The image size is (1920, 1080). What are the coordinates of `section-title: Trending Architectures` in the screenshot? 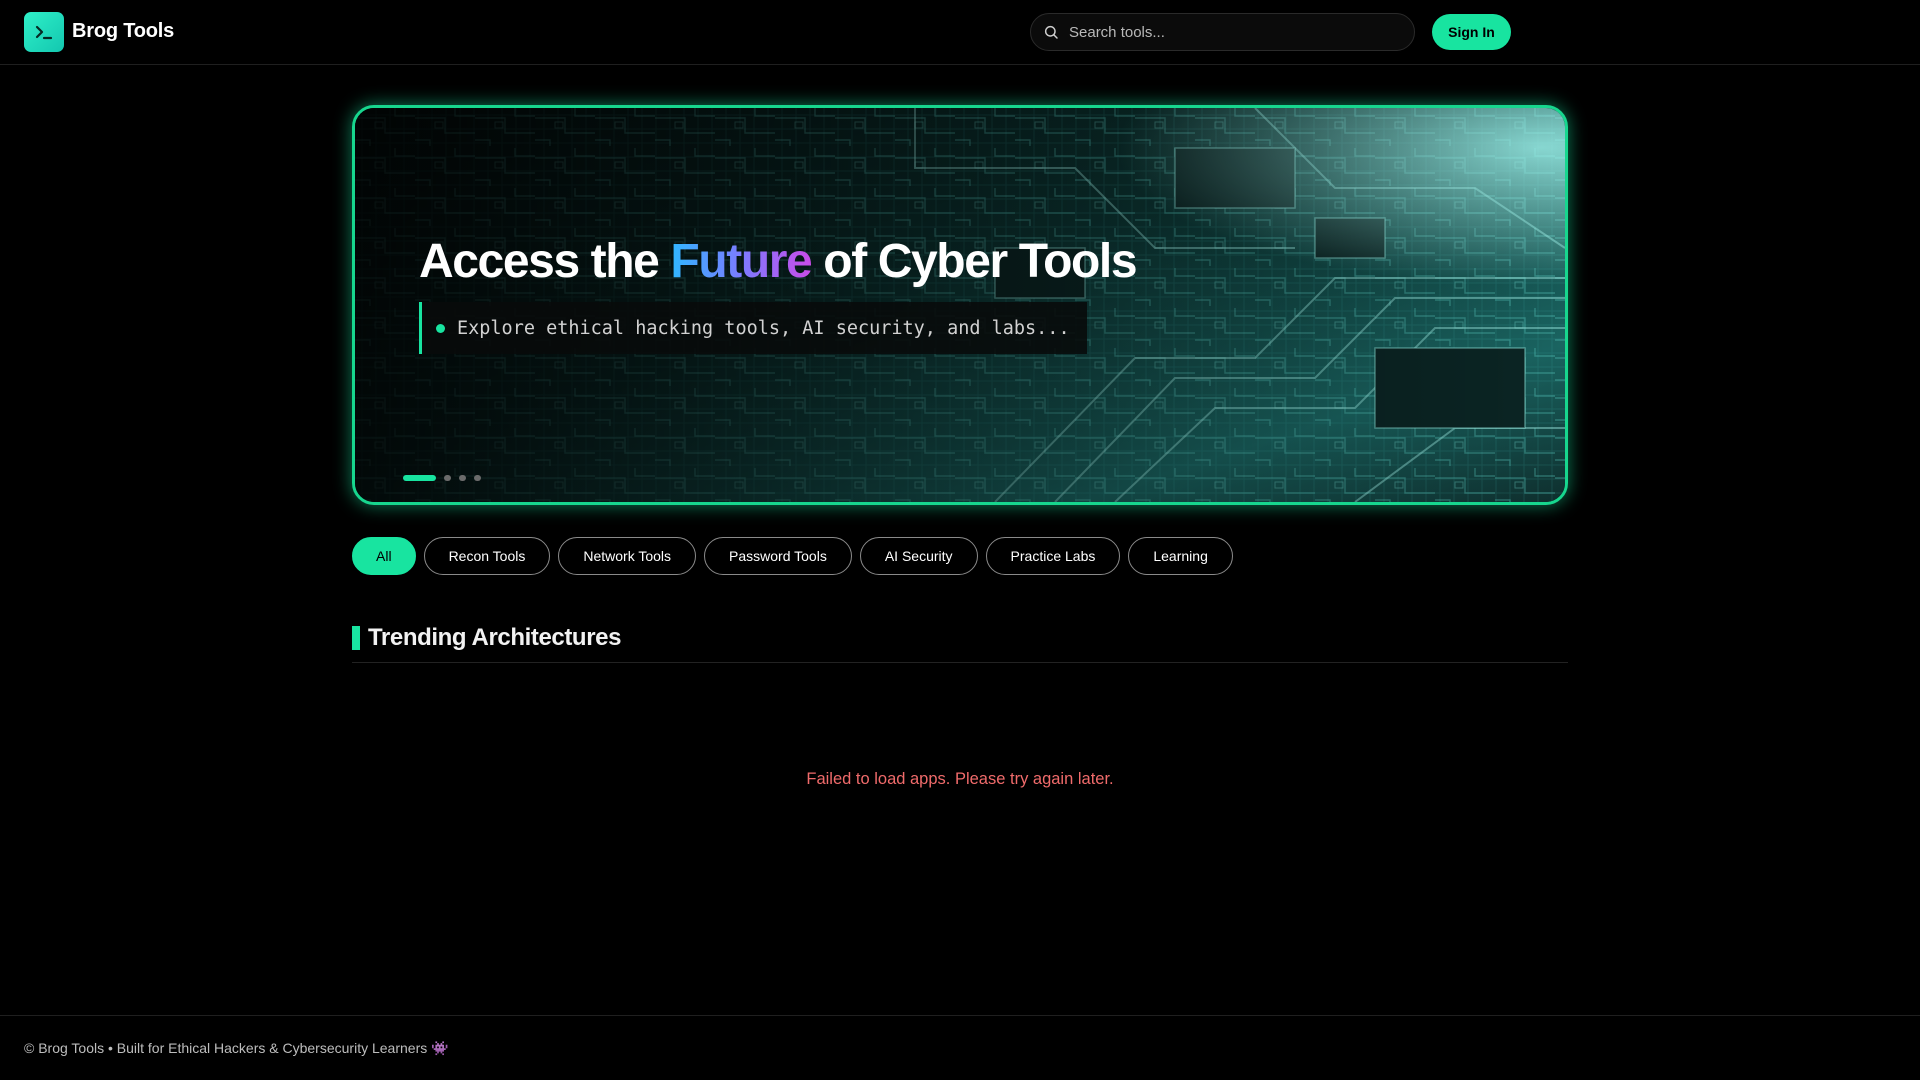 It's located at (495, 637).